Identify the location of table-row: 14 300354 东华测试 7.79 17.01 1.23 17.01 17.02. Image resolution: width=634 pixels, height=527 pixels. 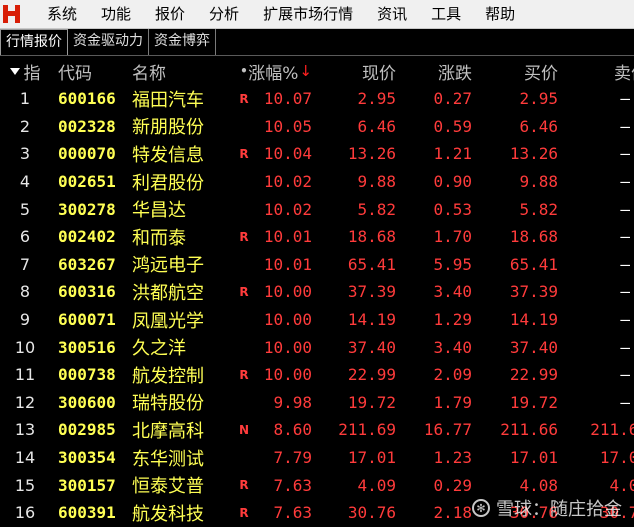
(317, 458).